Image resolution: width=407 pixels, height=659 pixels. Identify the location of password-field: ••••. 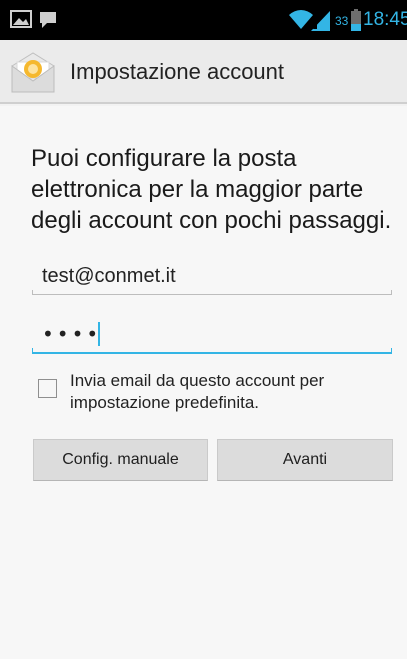
(212, 335).